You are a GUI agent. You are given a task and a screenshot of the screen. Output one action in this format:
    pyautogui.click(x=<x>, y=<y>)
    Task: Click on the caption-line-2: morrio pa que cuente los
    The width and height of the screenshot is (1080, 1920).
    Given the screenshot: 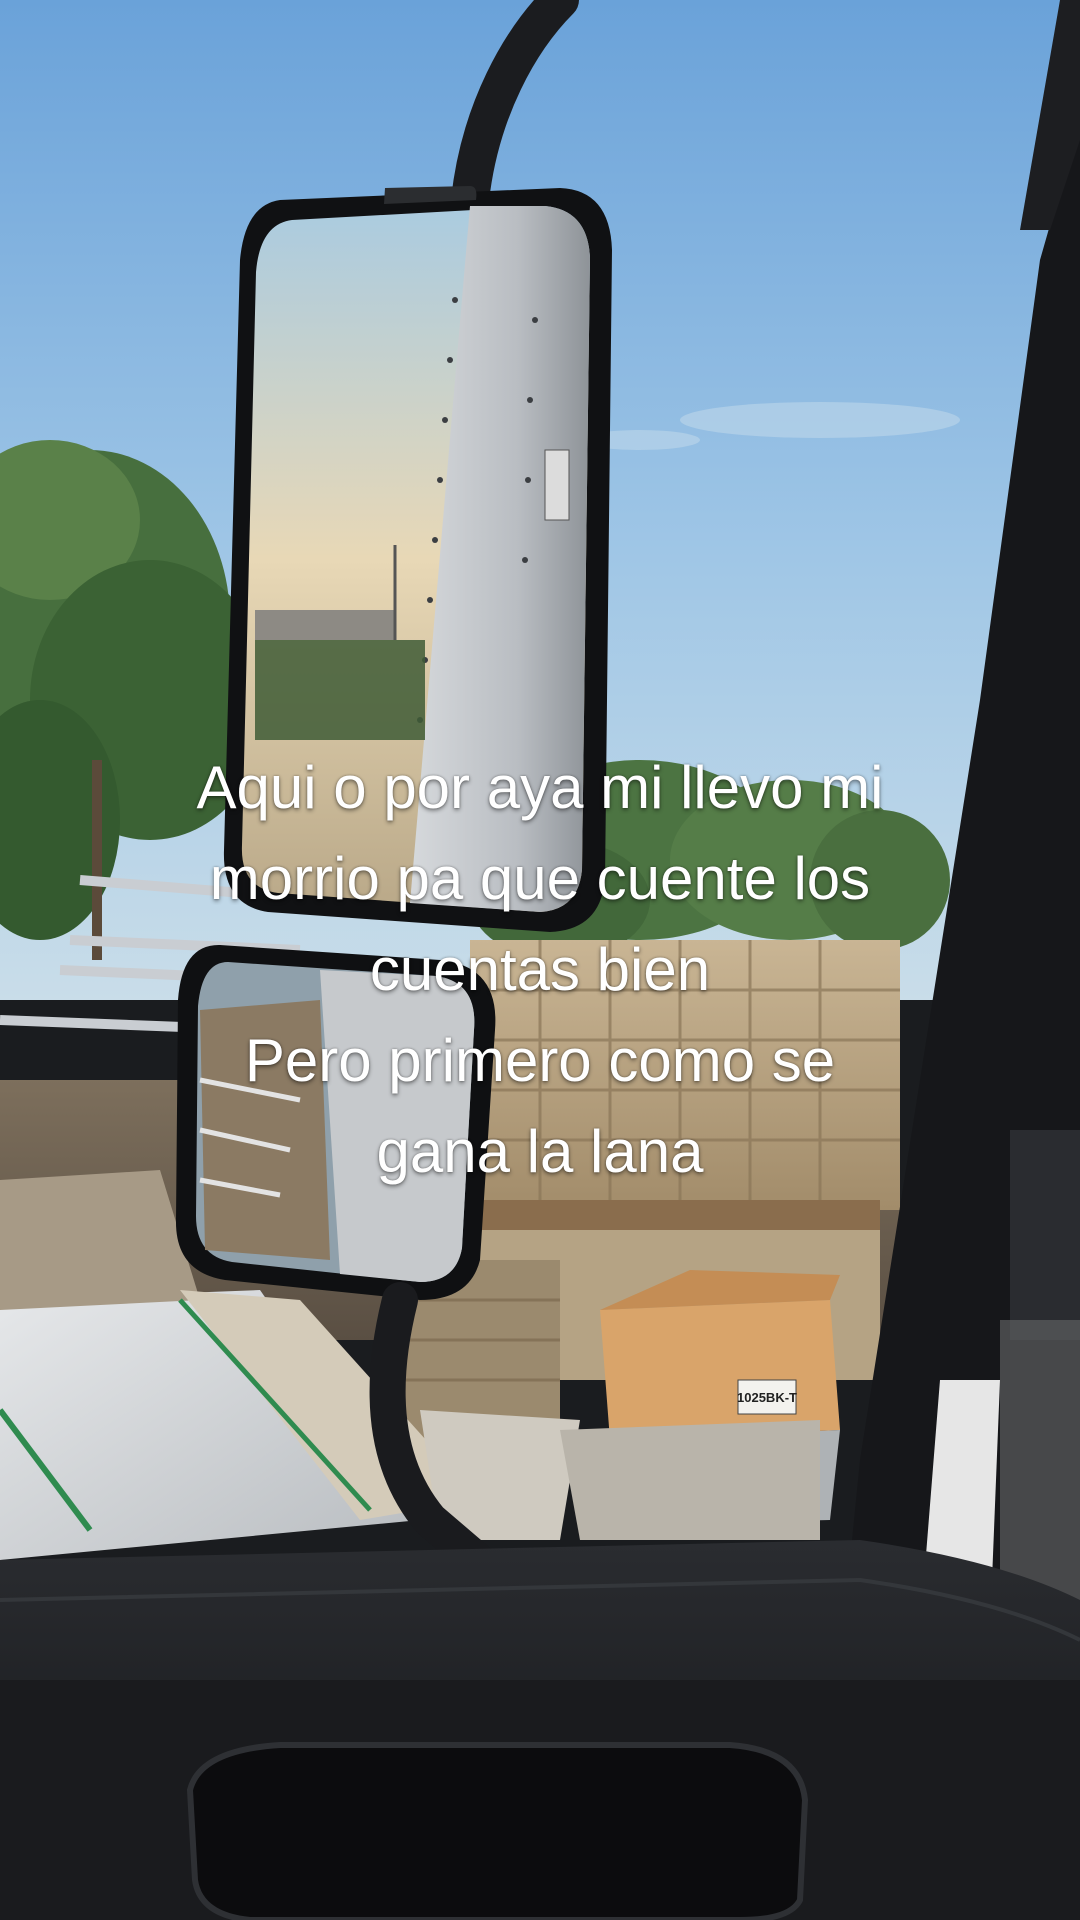 What is the action you would take?
    pyautogui.click(x=540, y=878)
    